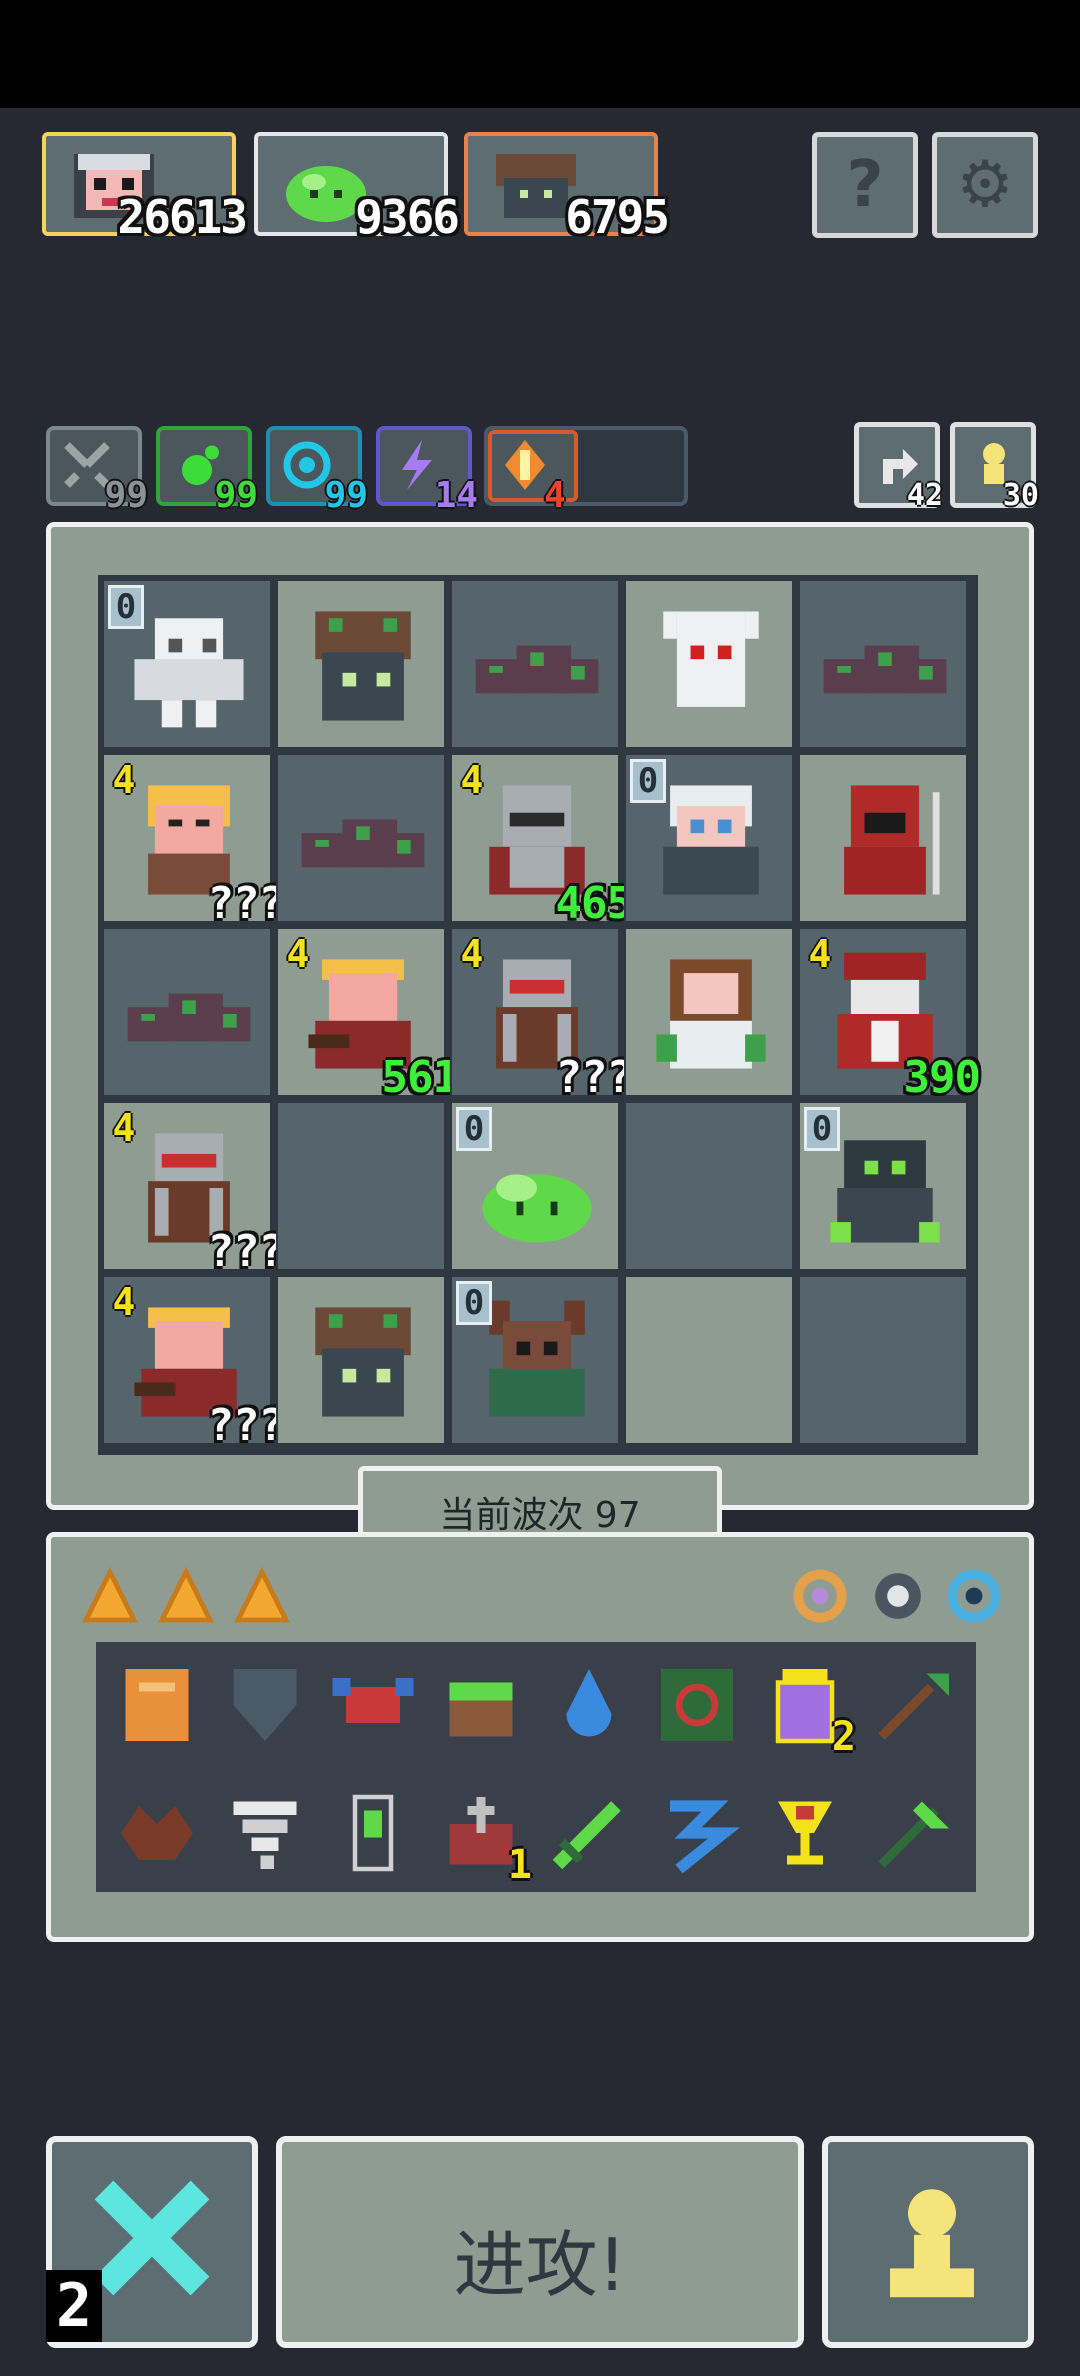 This screenshot has width=1080, height=2376. Describe the element at coordinates (820, 1596) in the screenshot. I see `amber-ring-icon` at that location.